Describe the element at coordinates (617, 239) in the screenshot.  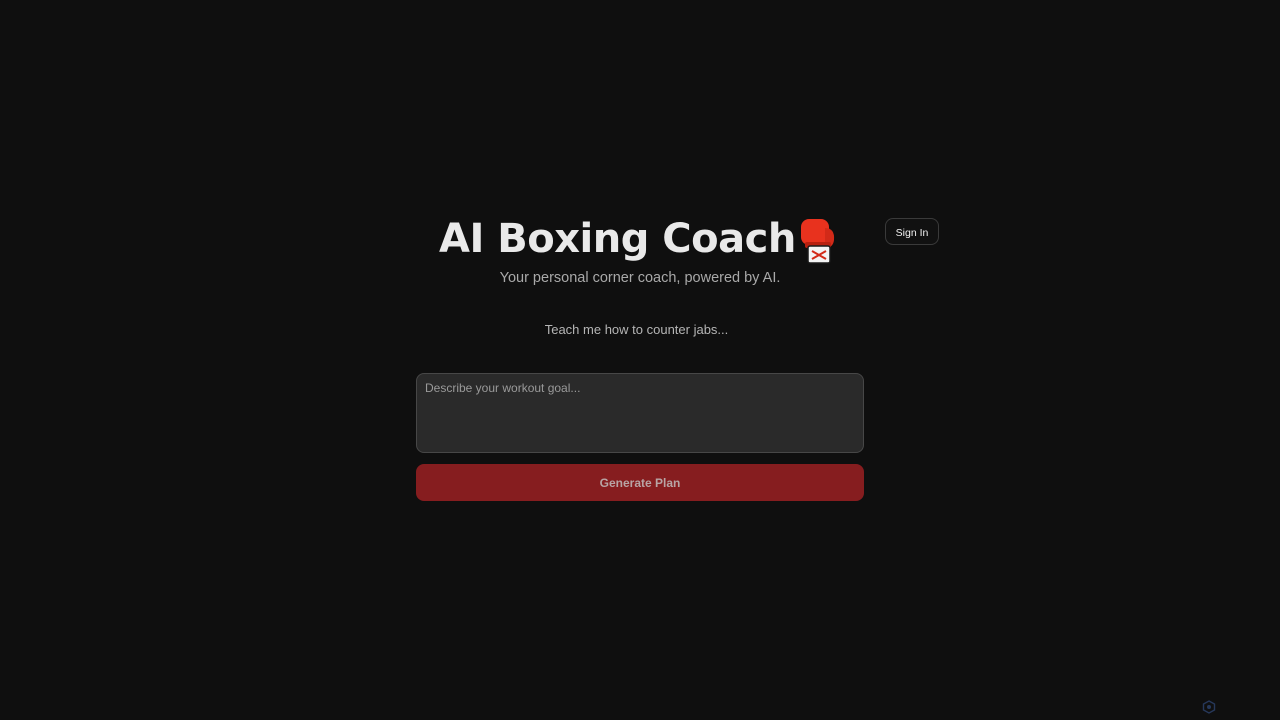
I see `page-title: AI Boxing Coach` at that location.